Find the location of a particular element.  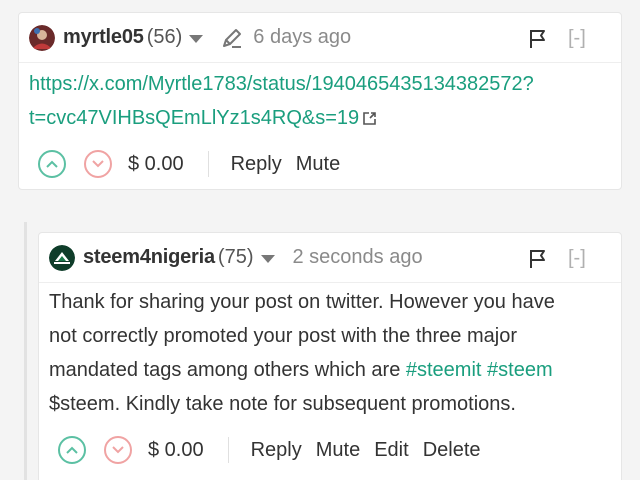

author-reputation: (75) is located at coordinates (235, 257).